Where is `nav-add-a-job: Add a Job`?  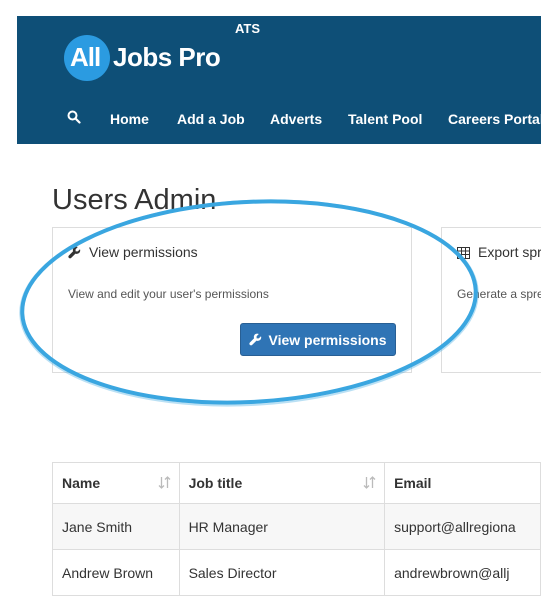 nav-add-a-job: Add a Job is located at coordinates (211, 119).